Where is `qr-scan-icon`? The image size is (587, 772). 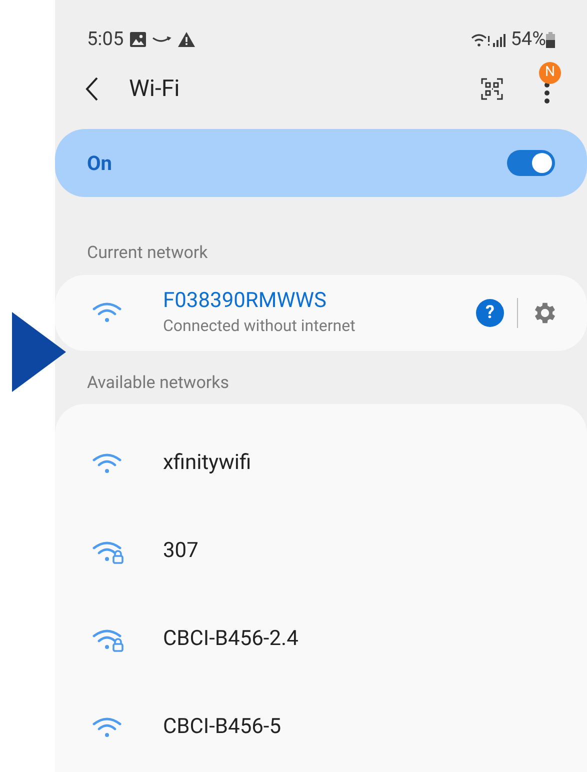
qr-scan-icon is located at coordinates (492, 89).